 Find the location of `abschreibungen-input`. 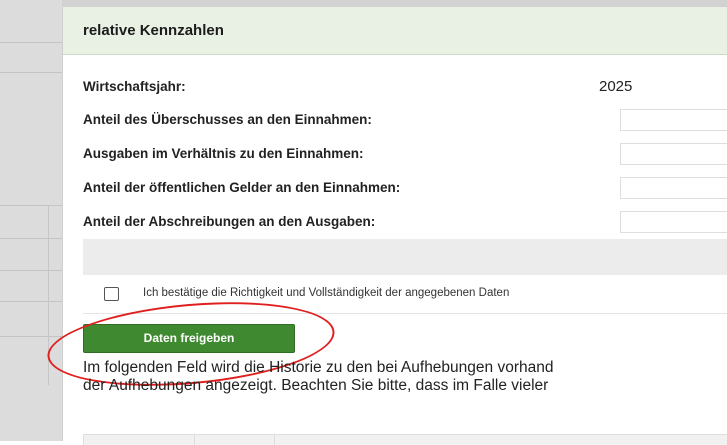

abschreibungen-input is located at coordinates (673, 222).